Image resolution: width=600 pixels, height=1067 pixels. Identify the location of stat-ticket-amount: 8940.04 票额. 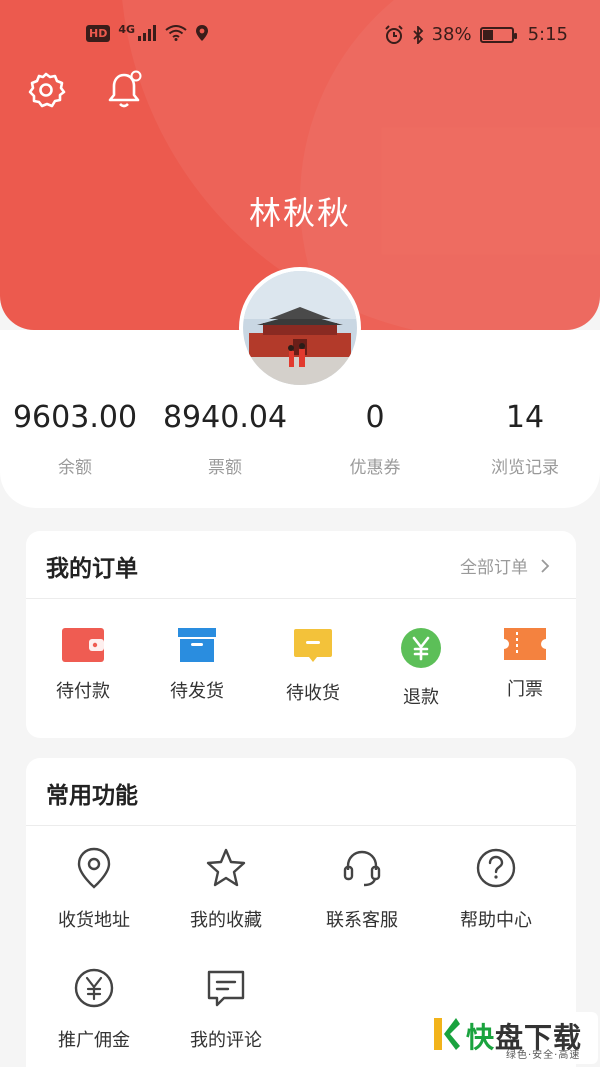
(225, 439).